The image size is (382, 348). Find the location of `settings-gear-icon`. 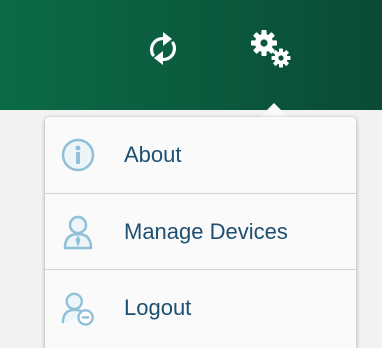

settings-gear-icon is located at coordinates (271, 49).